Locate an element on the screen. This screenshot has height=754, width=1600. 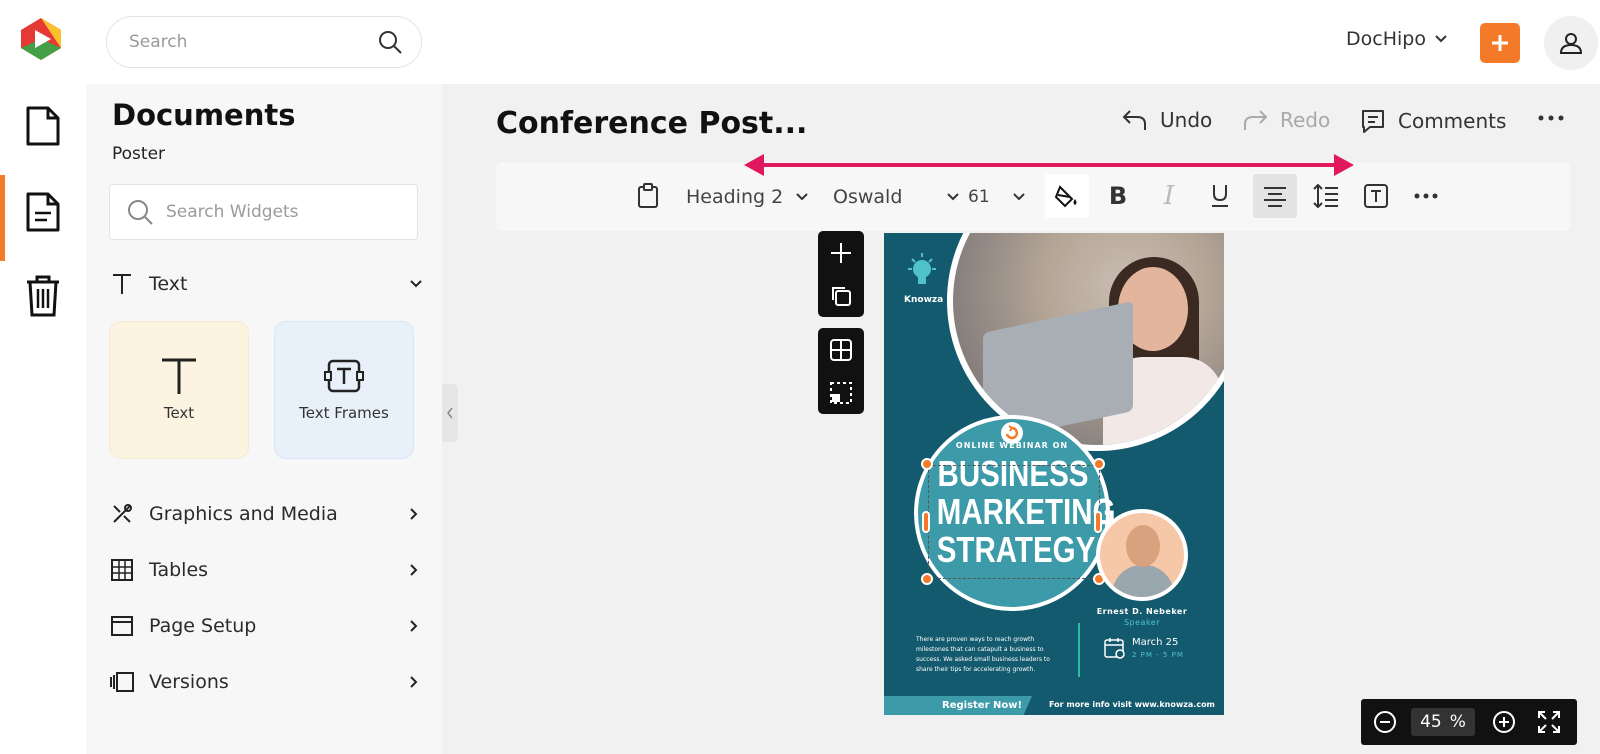
more-options-button is located at coordinates (1551, 118).